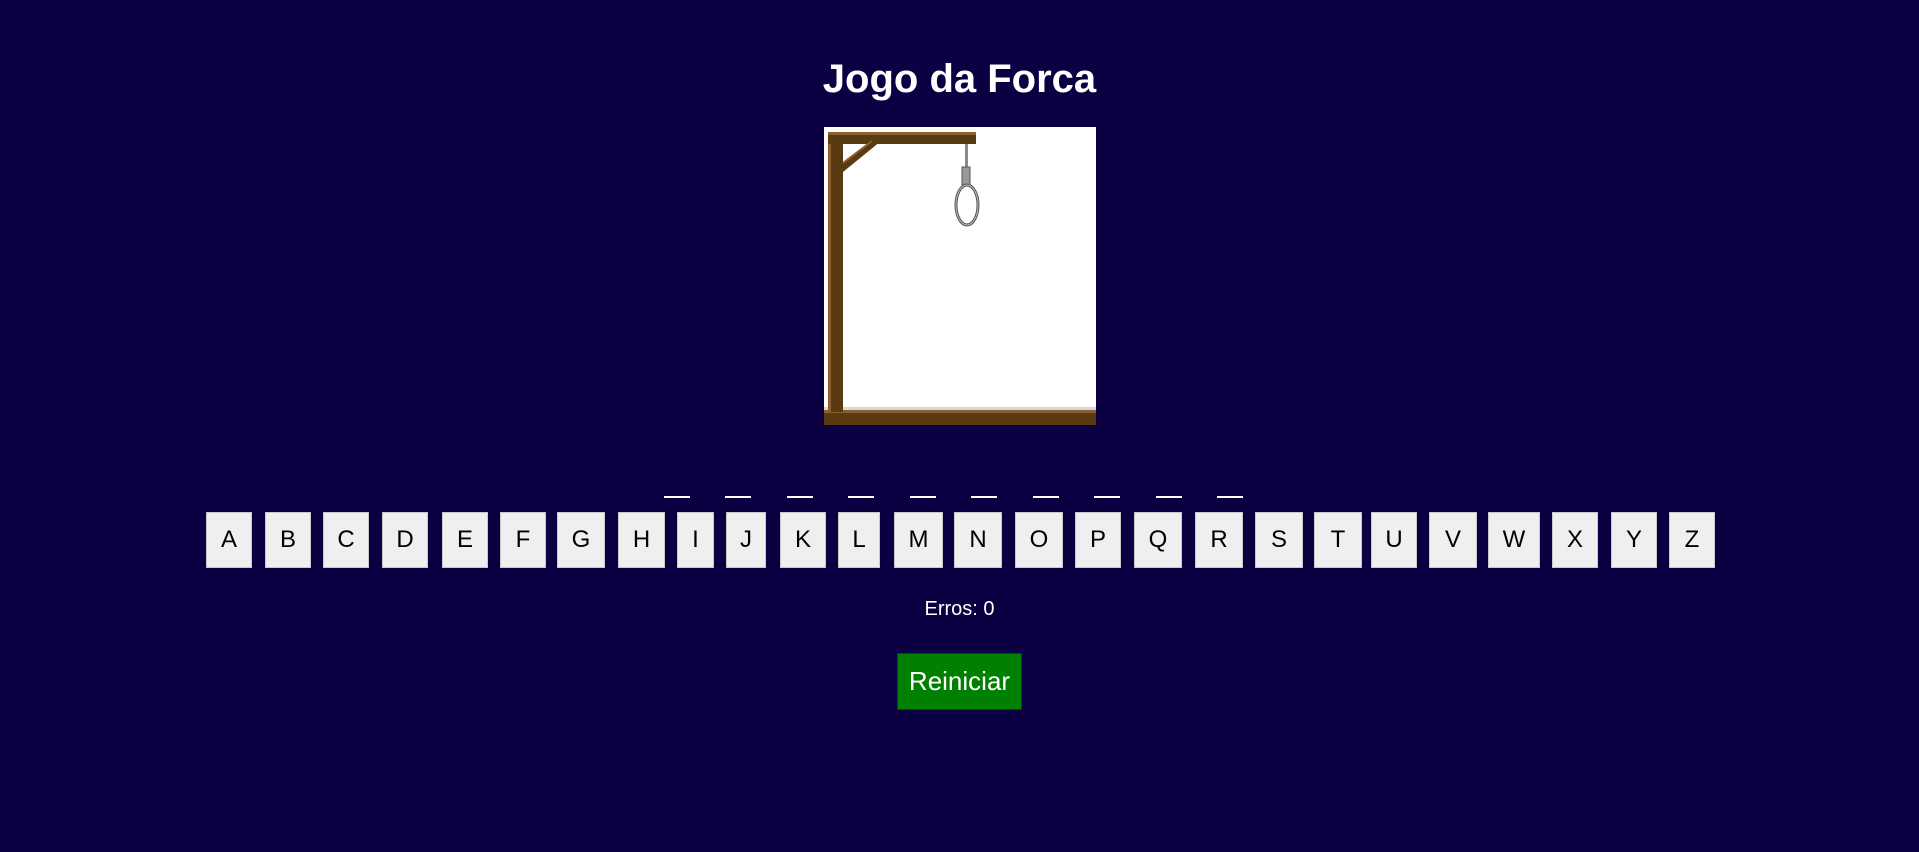 The image size is (1919, 852). What do you see at coordinates (959, 681) in the screenshot?
I see `restart-button: Reiniciar` at bounding box center [959, 681].